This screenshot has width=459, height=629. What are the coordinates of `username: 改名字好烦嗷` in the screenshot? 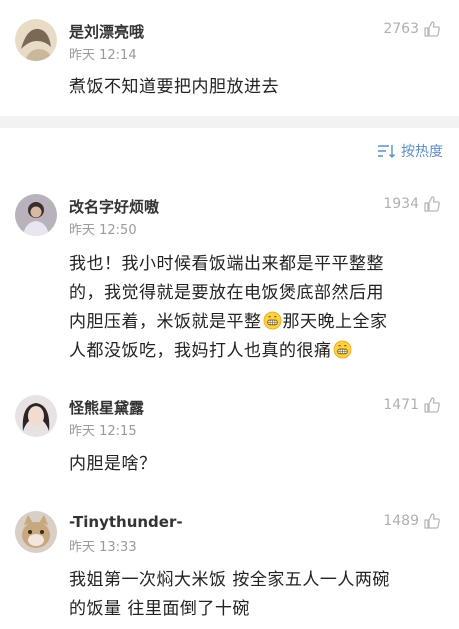 It's located at (114, 206).